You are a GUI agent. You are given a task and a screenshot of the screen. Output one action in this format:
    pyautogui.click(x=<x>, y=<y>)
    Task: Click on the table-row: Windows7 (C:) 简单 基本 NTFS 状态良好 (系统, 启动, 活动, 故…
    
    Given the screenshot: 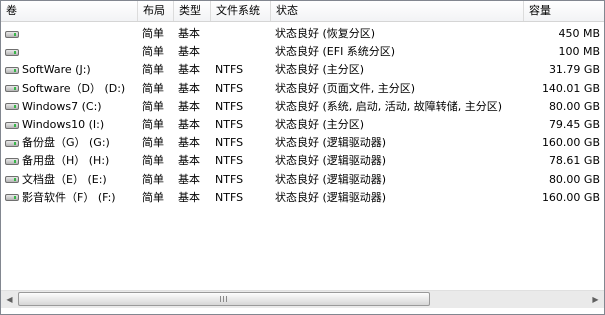 What is the action you would take?
    pyautogui.click(x=302, y=107)
    